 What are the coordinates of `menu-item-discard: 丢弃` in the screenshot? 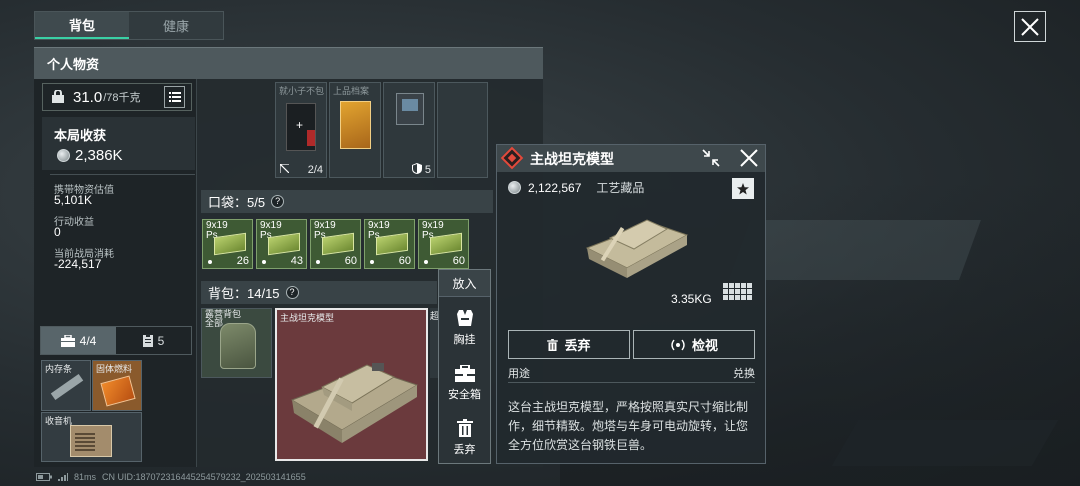 It's located at (464, 438).